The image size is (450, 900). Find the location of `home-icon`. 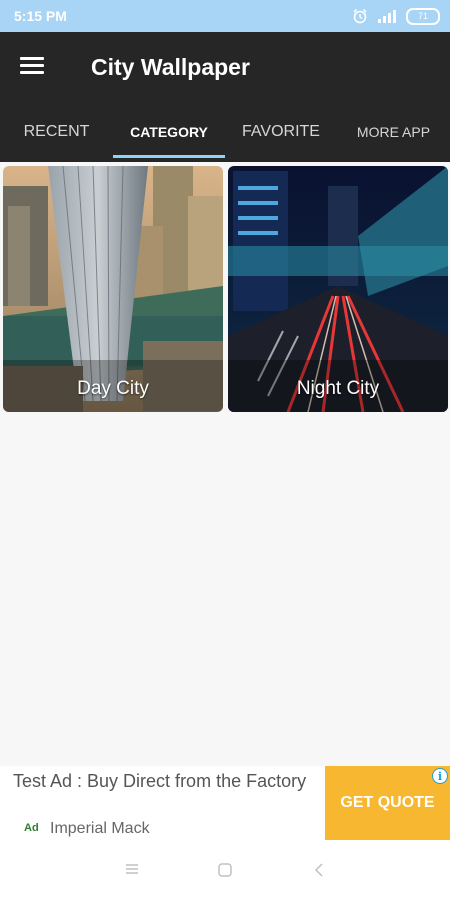

home-icon is located at coordinates (225, 870).